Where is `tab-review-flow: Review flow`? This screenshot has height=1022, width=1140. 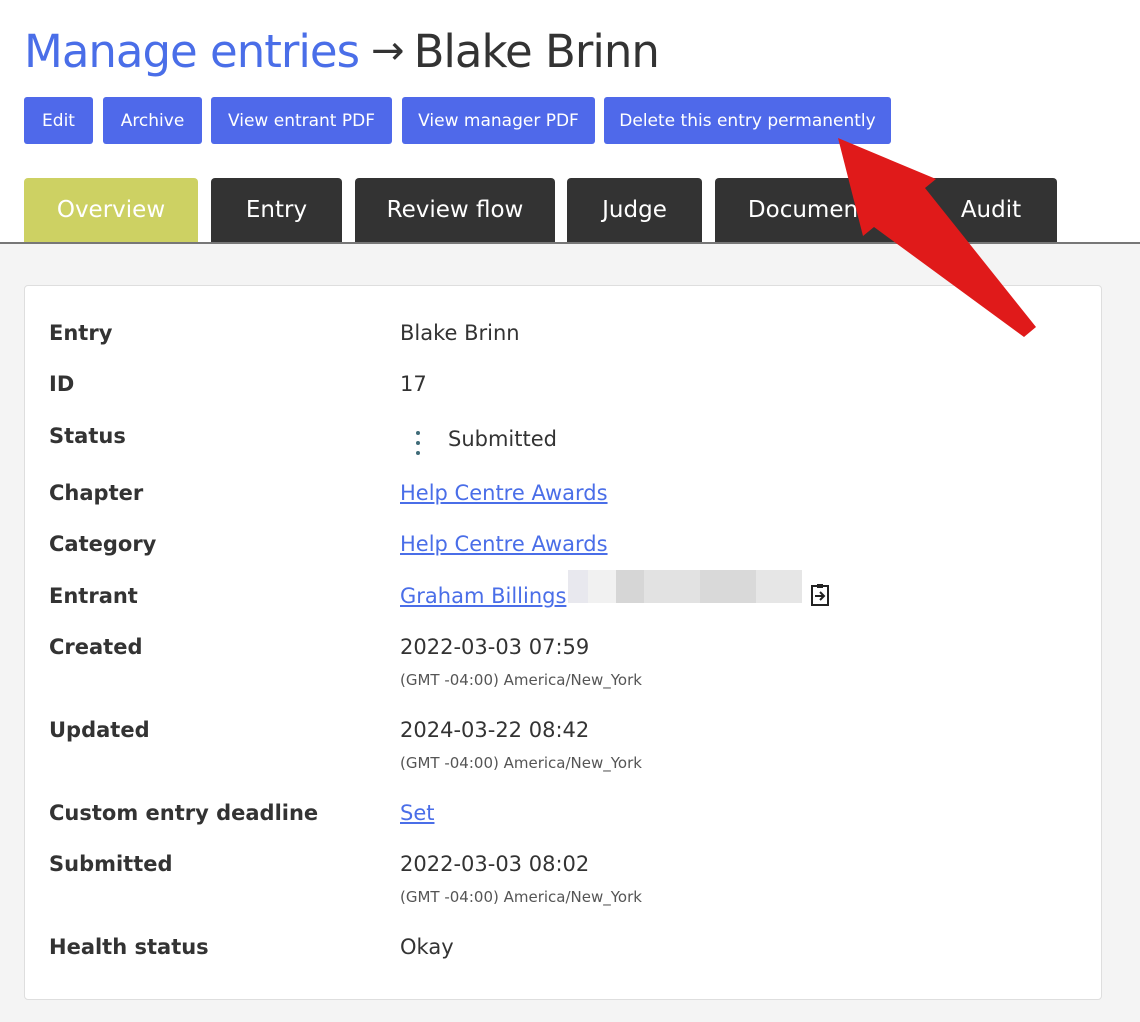
tab-review-flow: Review flow is located at coordinates (455, 210).